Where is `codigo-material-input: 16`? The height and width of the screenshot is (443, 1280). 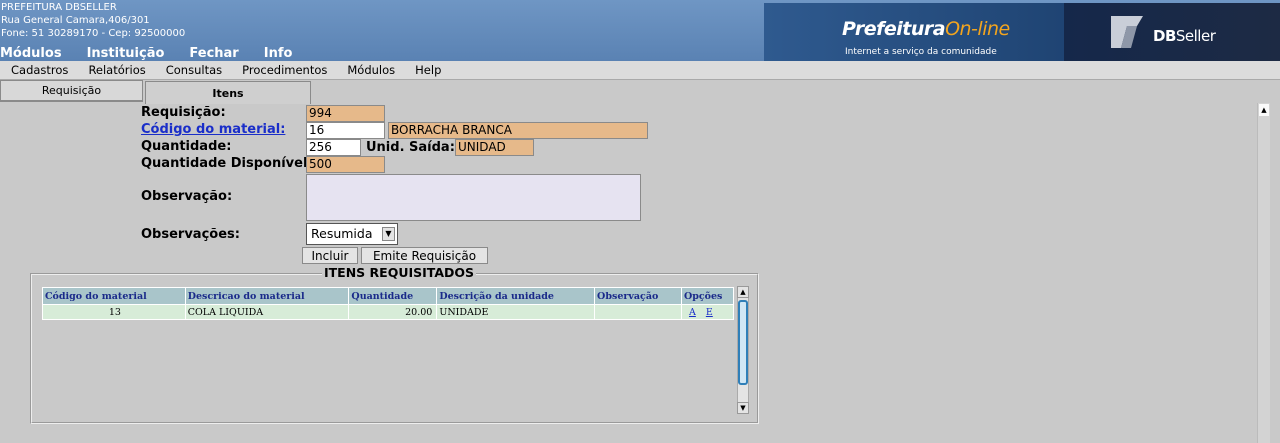
codigo-material-input: 16 is located at coordinates (345, 130).